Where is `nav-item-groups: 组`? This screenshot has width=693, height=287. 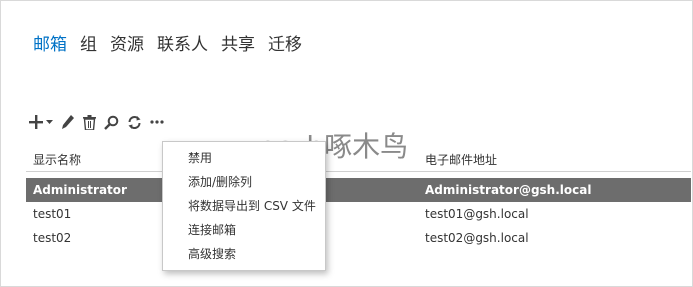
nav-item-groups: 组 is located at coordinates (88, 45).